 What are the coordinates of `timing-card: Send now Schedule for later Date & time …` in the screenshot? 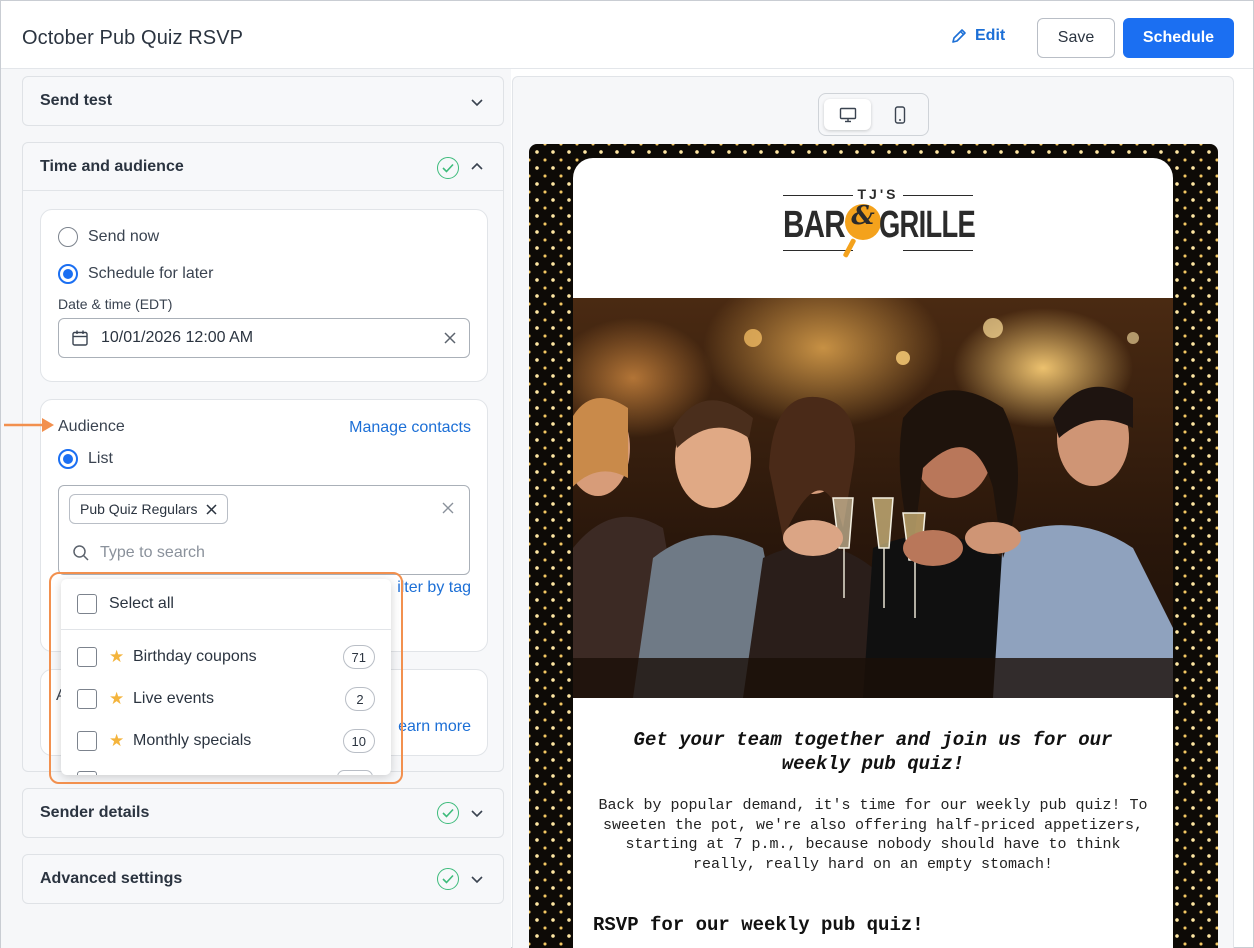 It's located at (264, 295).